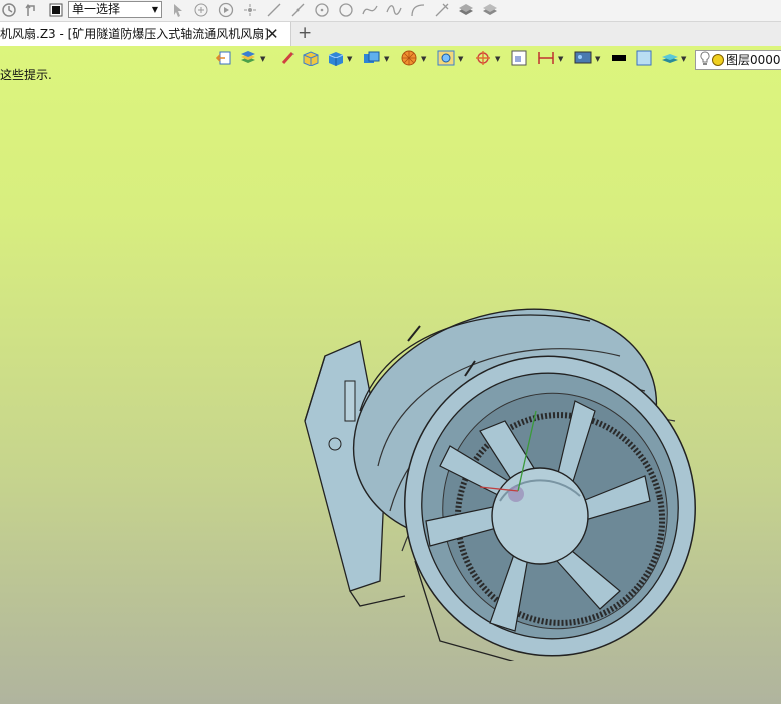 Image resolution: width=781 pixels, height=704 pixels. I want to click on solid-shade-icon, so click(311, 59).